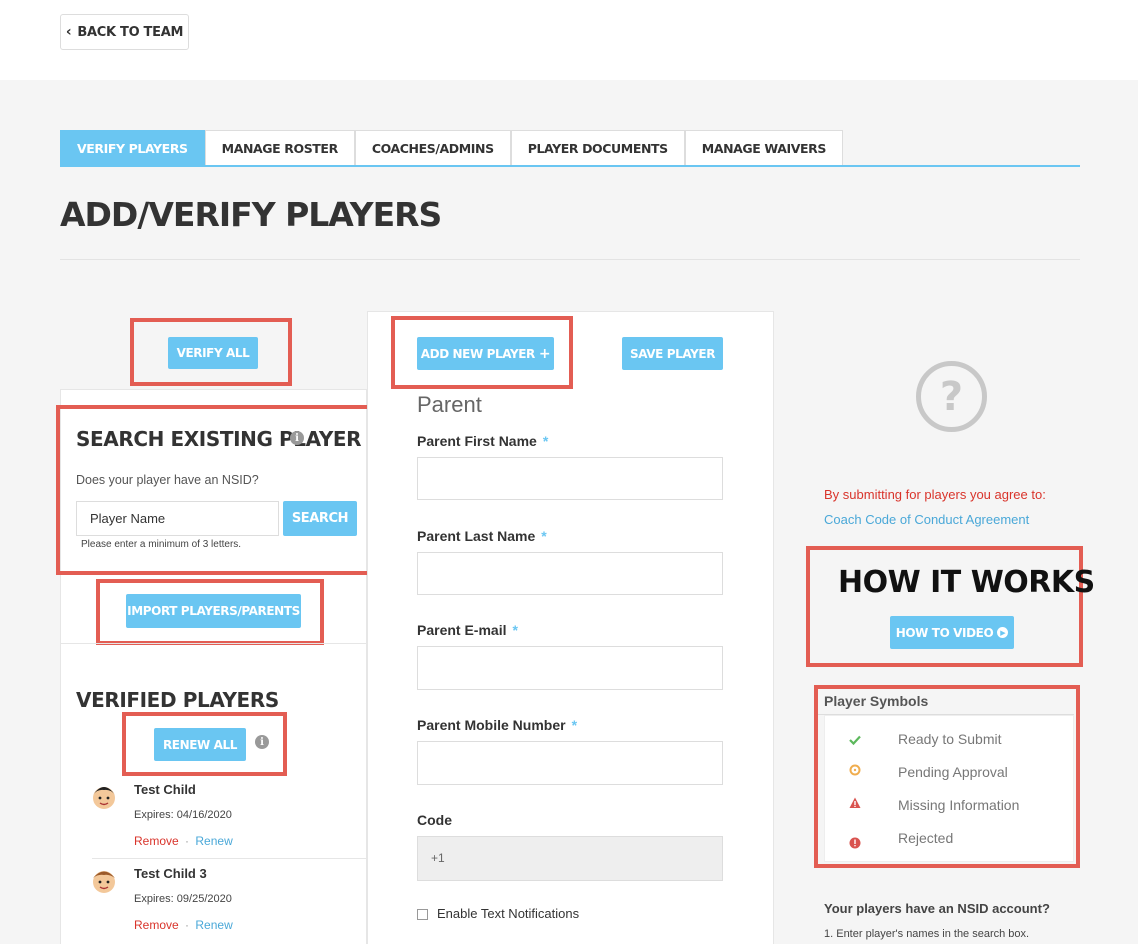  What do you see at coordinates (467, 630) in the screenshot?
I see `parent-email-label: Parent E-mail *` at bounding box center [467, 630].